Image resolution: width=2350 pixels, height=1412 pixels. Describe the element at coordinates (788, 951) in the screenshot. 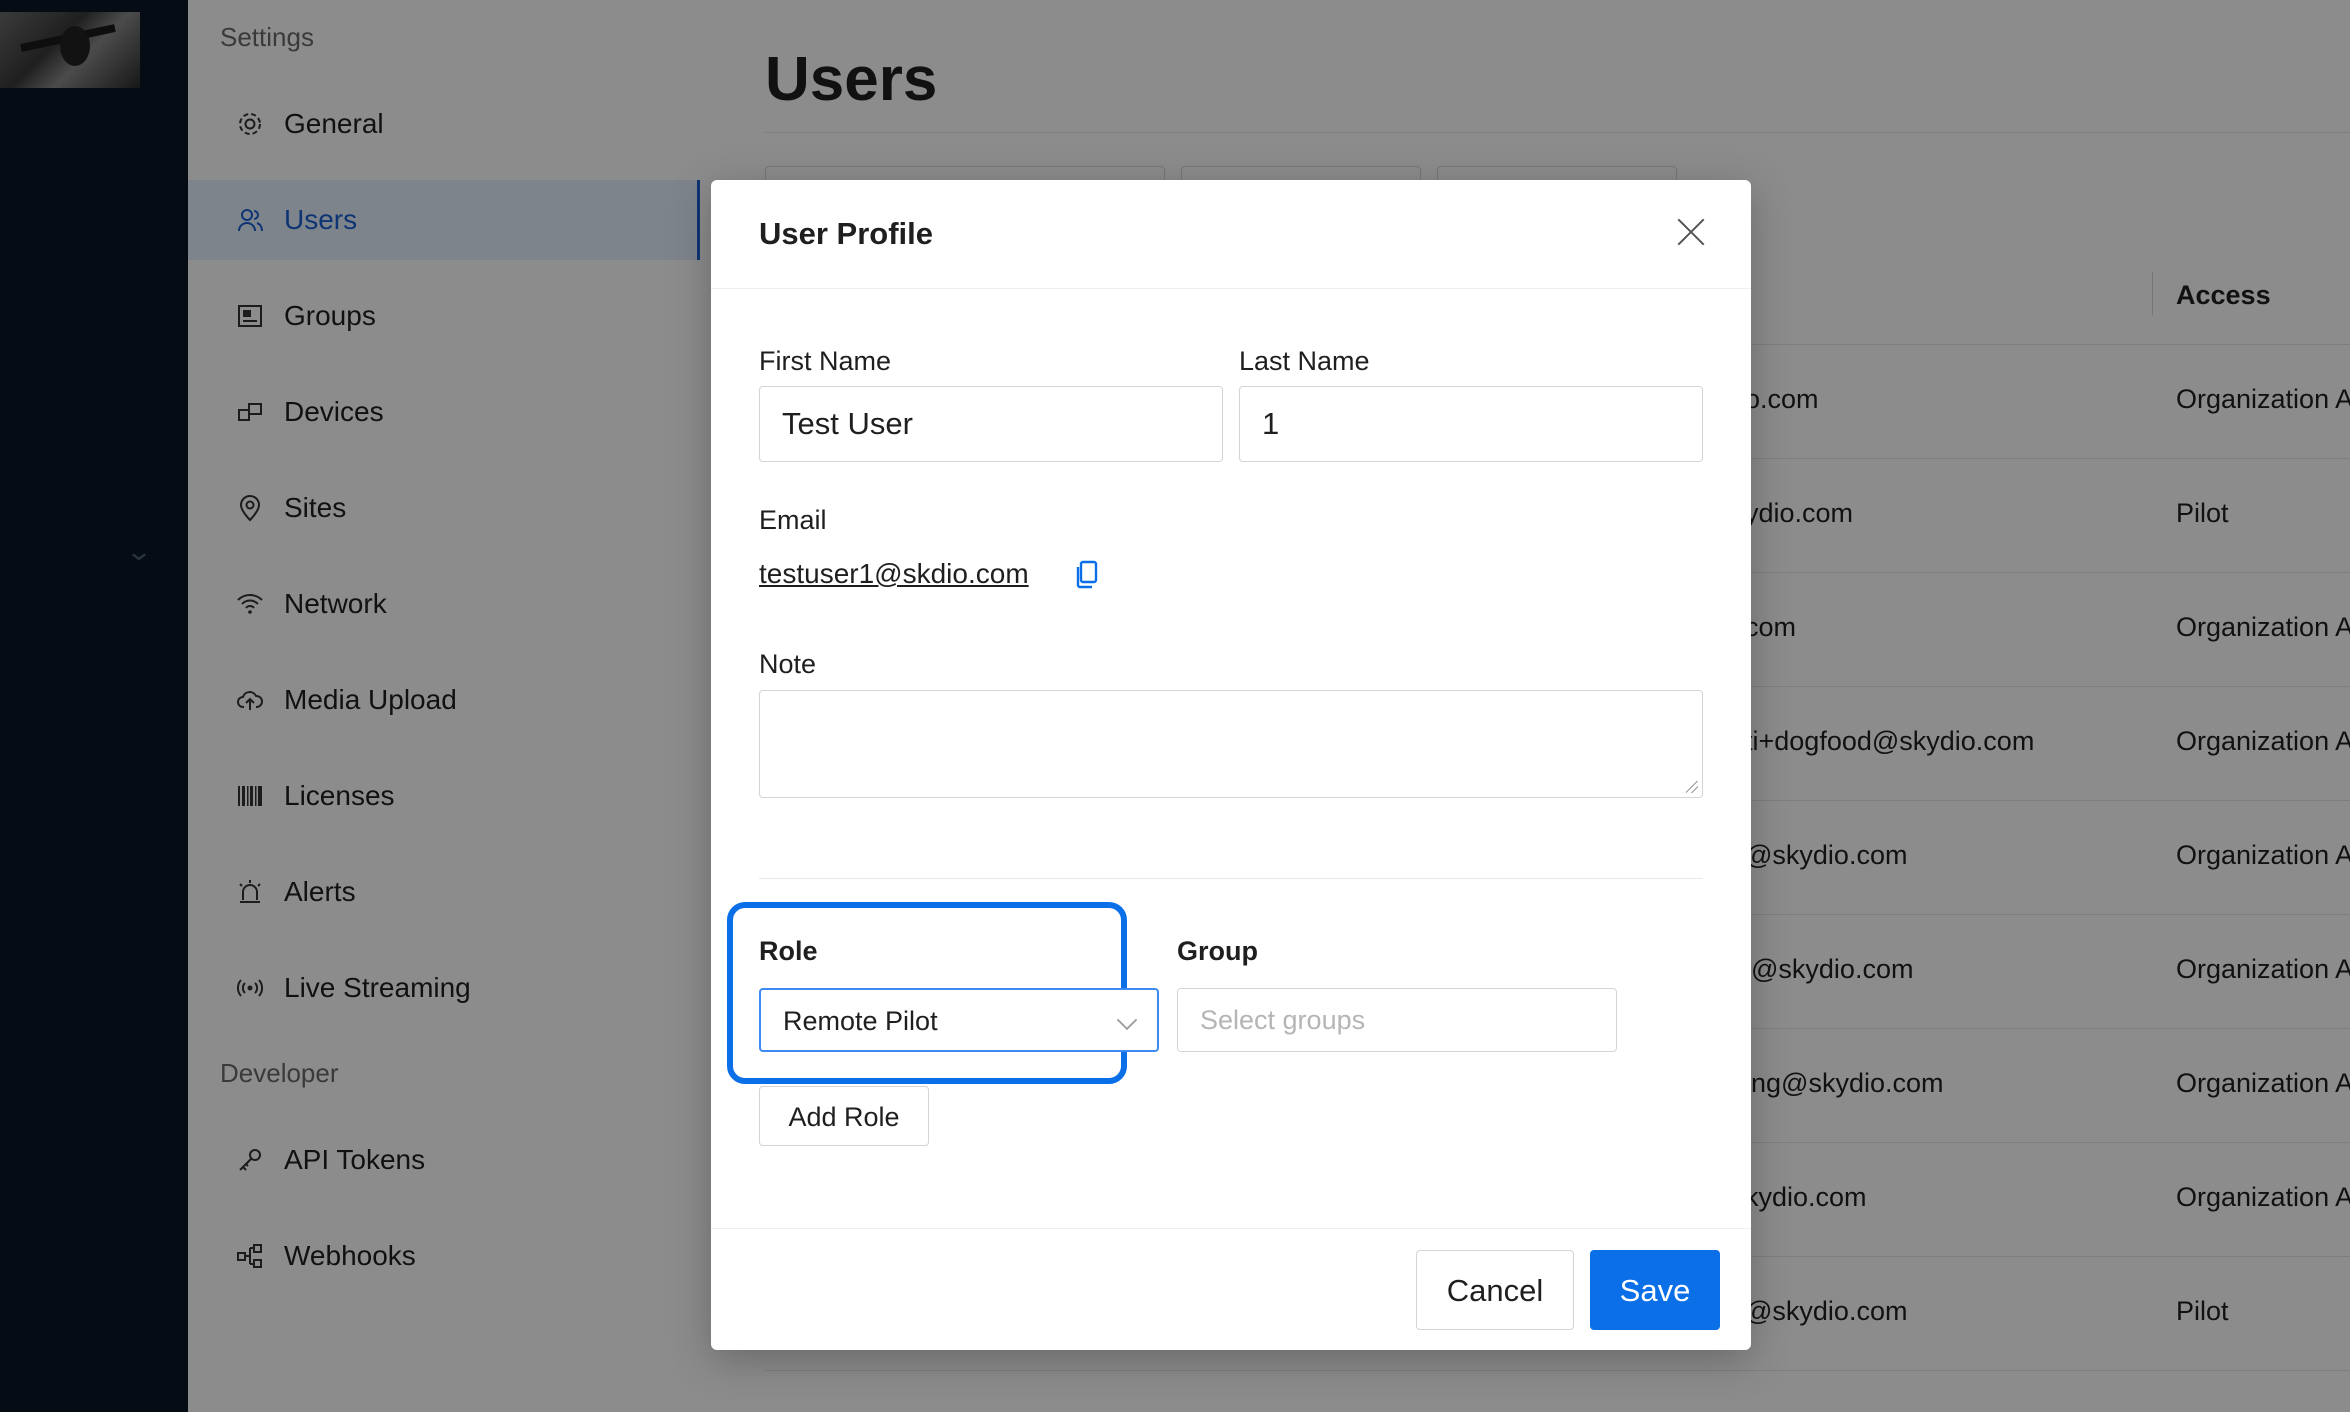

I see `role-label: Role` at that location.